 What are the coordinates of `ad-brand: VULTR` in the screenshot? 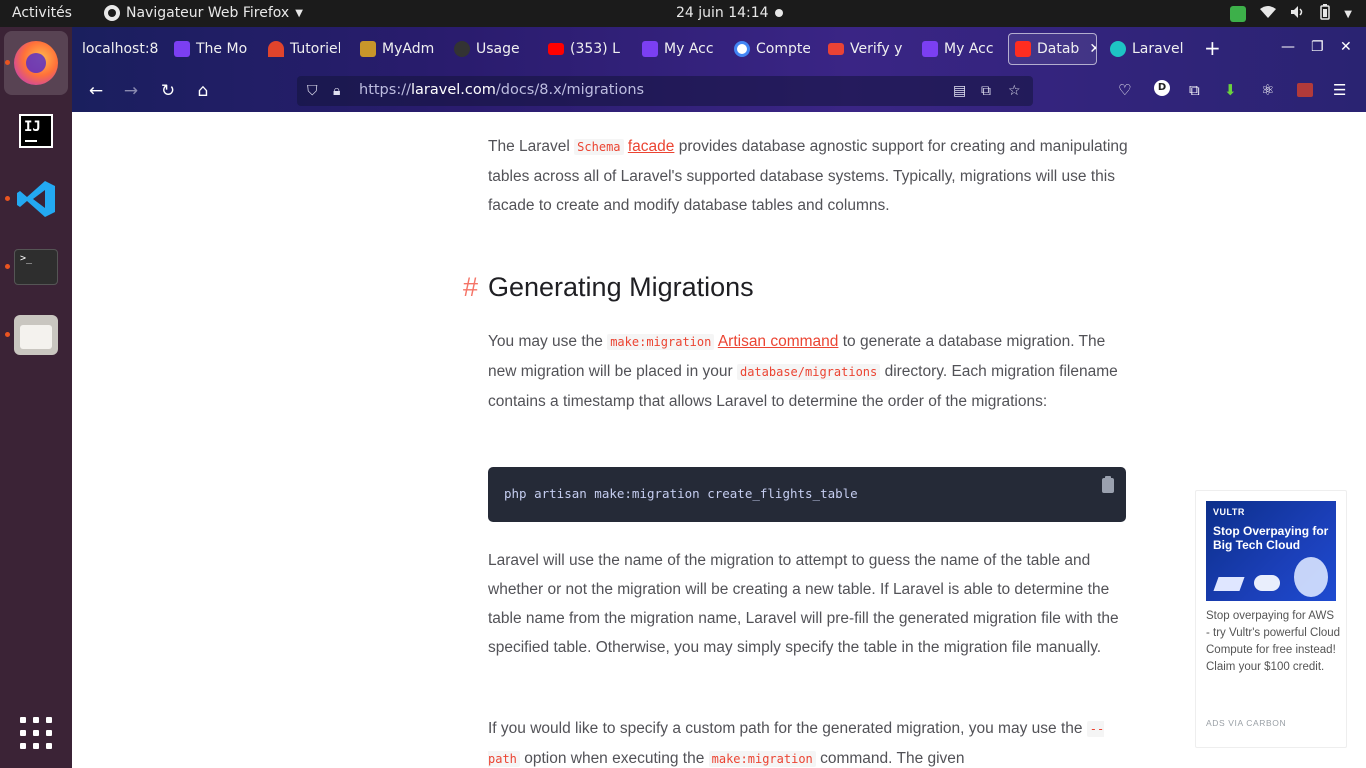 It's located at (1229, 512).